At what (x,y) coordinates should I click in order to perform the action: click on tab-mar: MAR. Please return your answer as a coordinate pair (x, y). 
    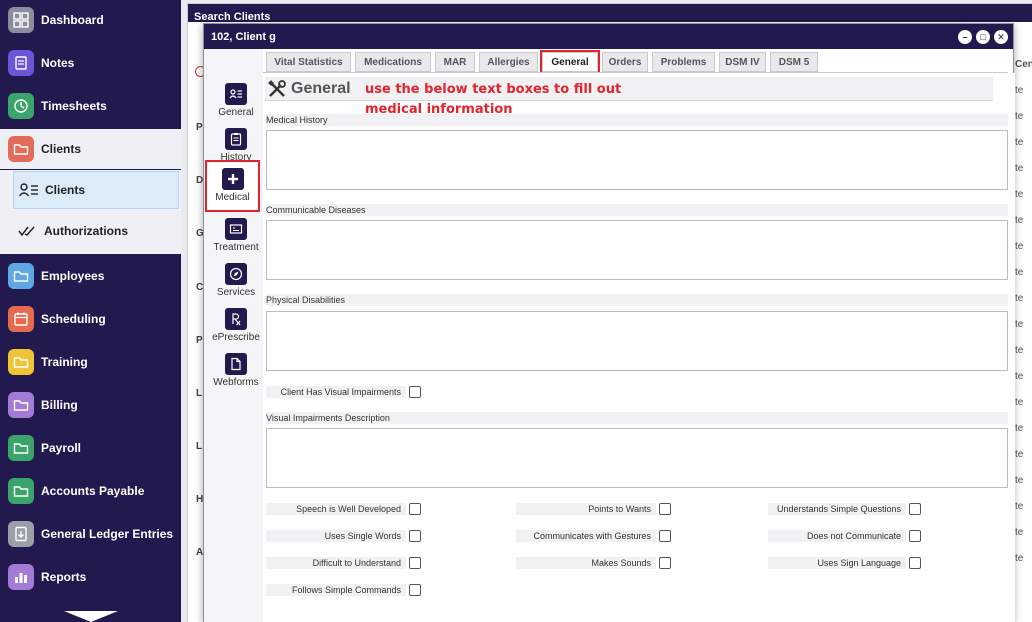
    Looking at the image, I should click on (455, 62).